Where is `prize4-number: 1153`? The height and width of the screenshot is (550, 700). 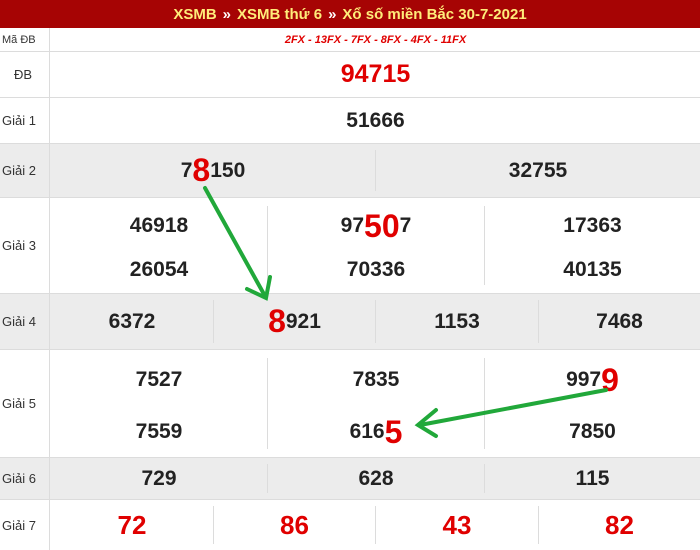 prize4-number: 1153 is located at coordinates (457, 321).